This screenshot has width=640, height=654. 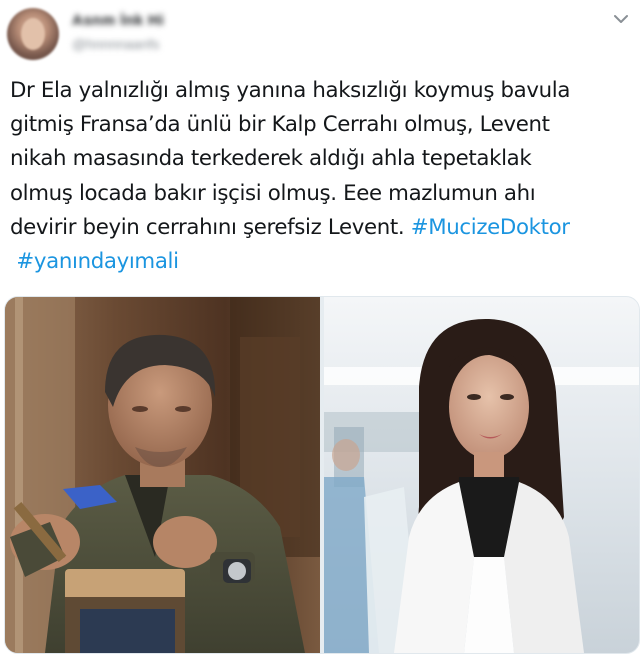 What do you see at coordinates (97, 261) in the screenshot?
I see `hashtag-link: #yanındayımali` at bounding box center [97, 261].